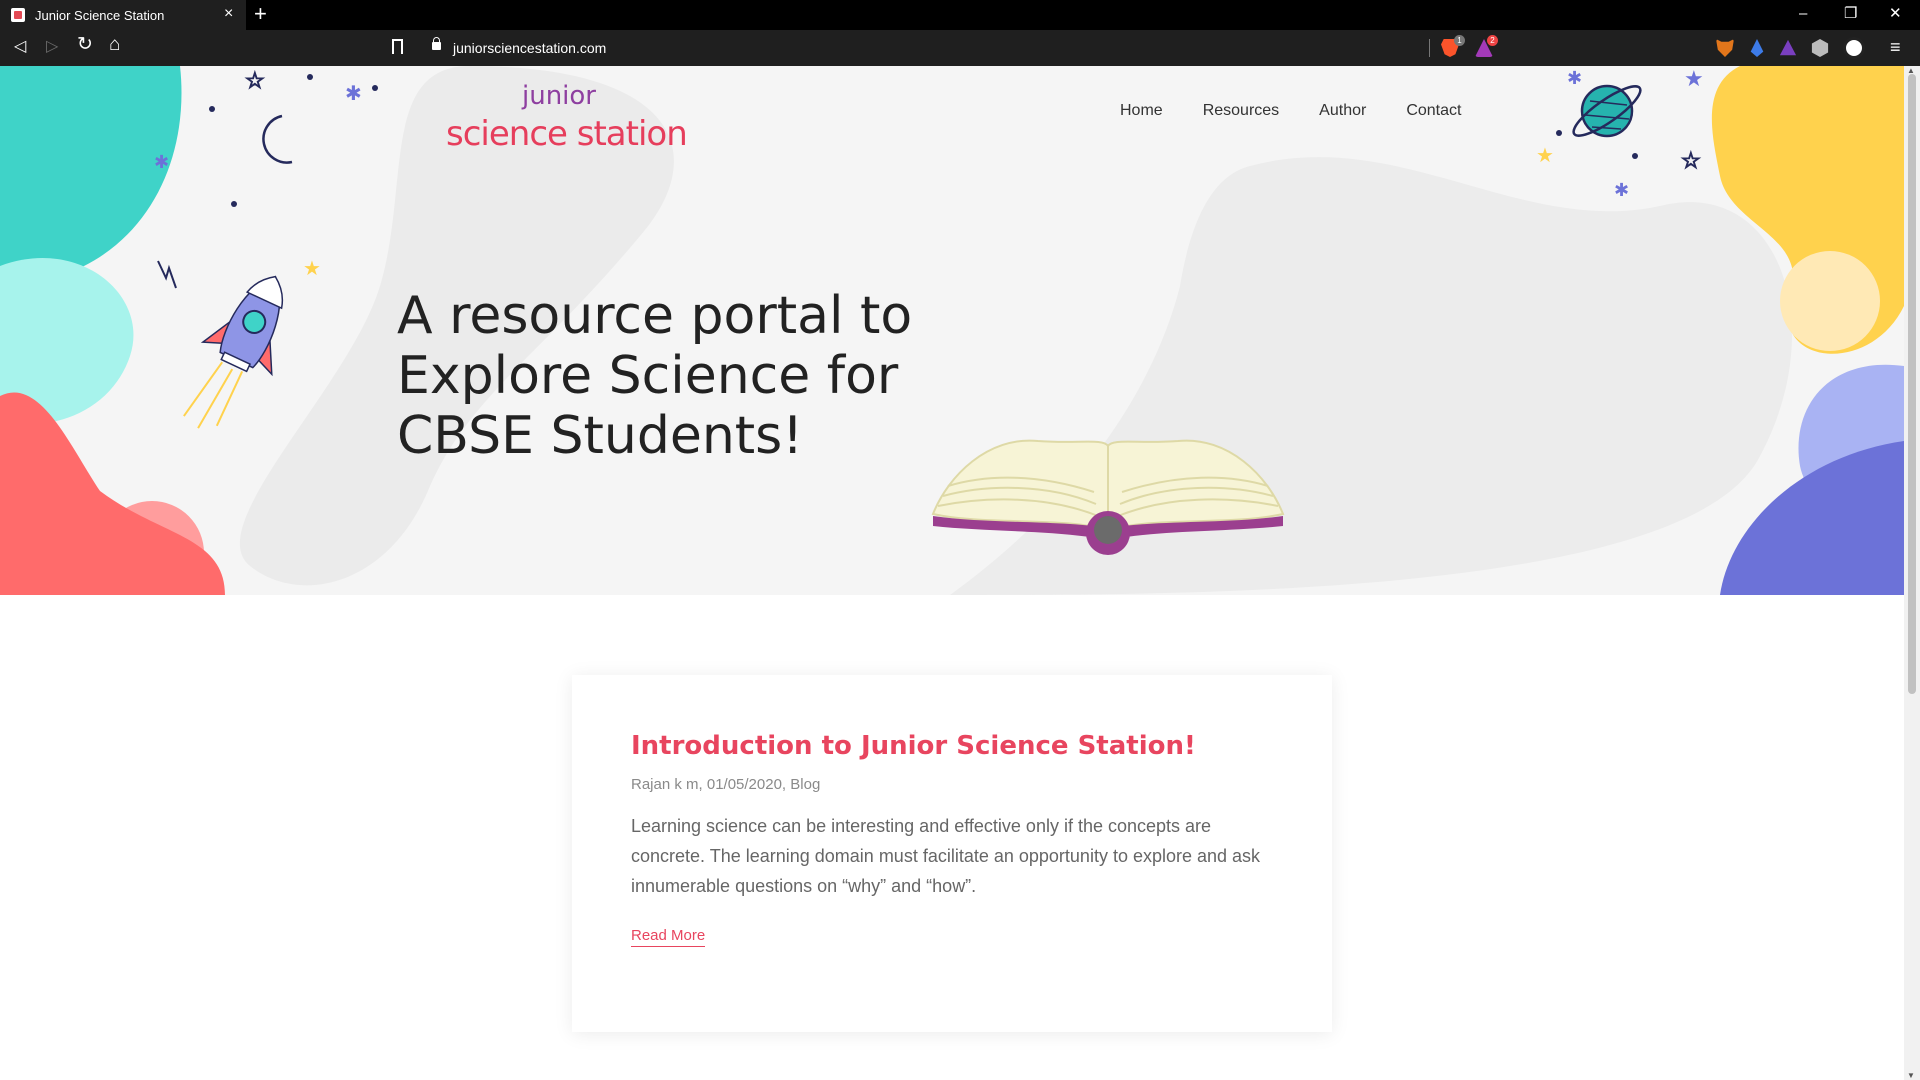  What do you see at coordinates (925, 48) in the screenshot?
I see `address-bar: juniorsciencestation.com` at bounding box center [925, 48].